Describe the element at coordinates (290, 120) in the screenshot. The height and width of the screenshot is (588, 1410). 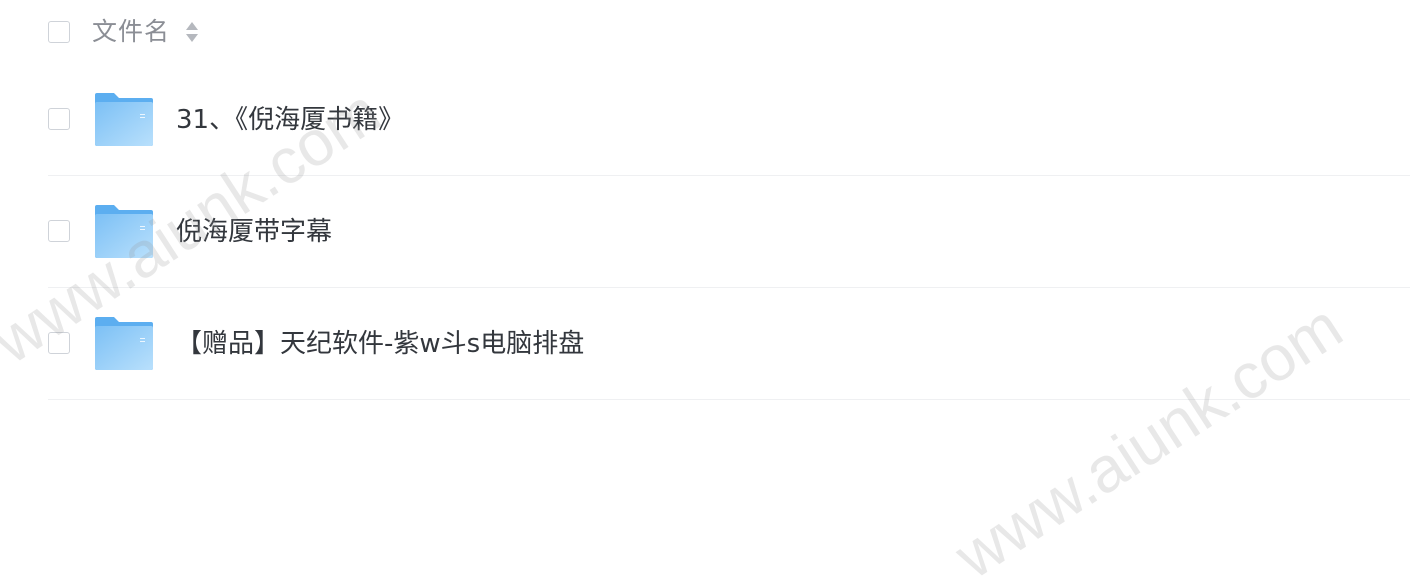
I see `file-name: 31、《倪海厦书籍》` at that location.